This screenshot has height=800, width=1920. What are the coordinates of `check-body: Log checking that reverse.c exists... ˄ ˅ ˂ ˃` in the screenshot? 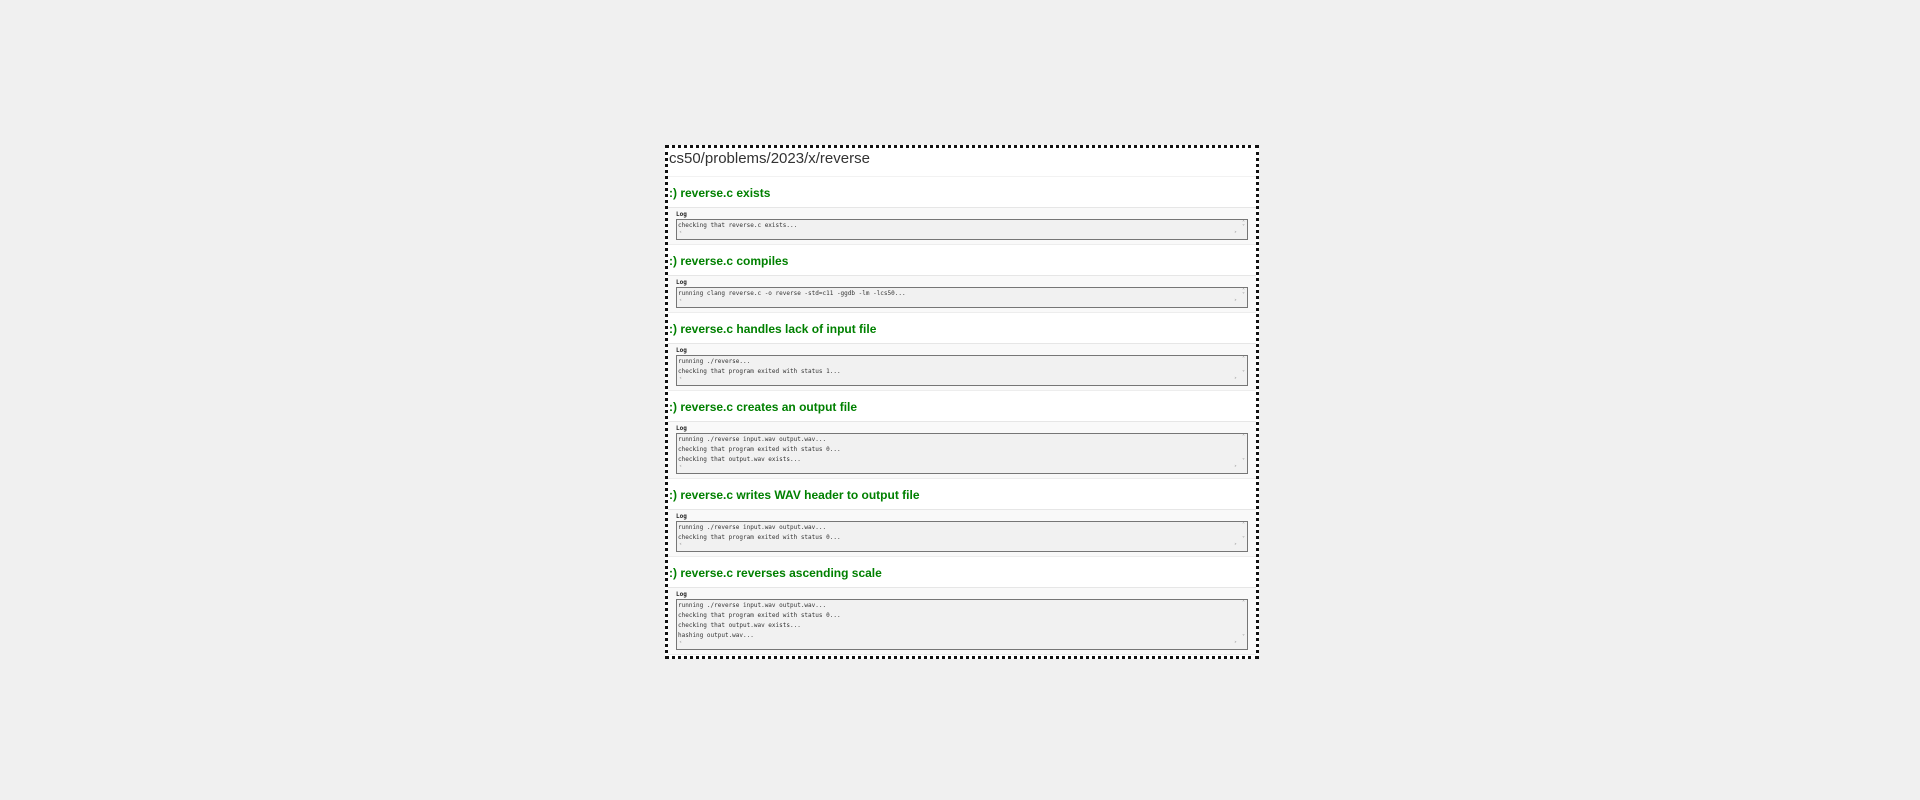 It's located at (962, 226).